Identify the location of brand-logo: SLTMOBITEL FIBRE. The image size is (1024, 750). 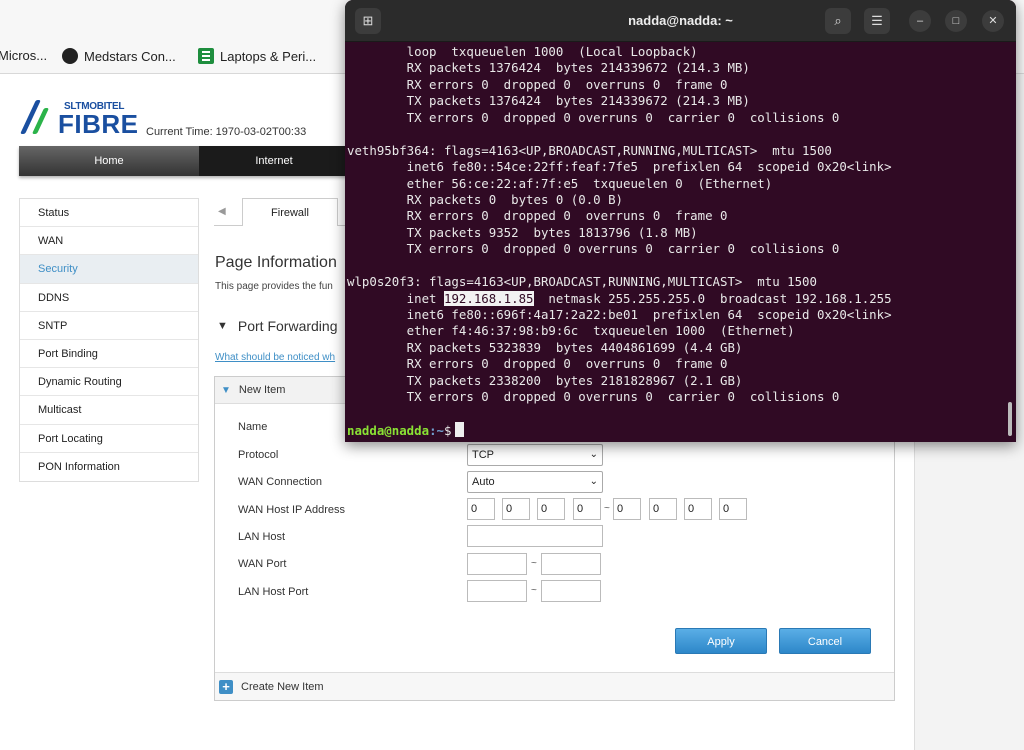
(79, 118).